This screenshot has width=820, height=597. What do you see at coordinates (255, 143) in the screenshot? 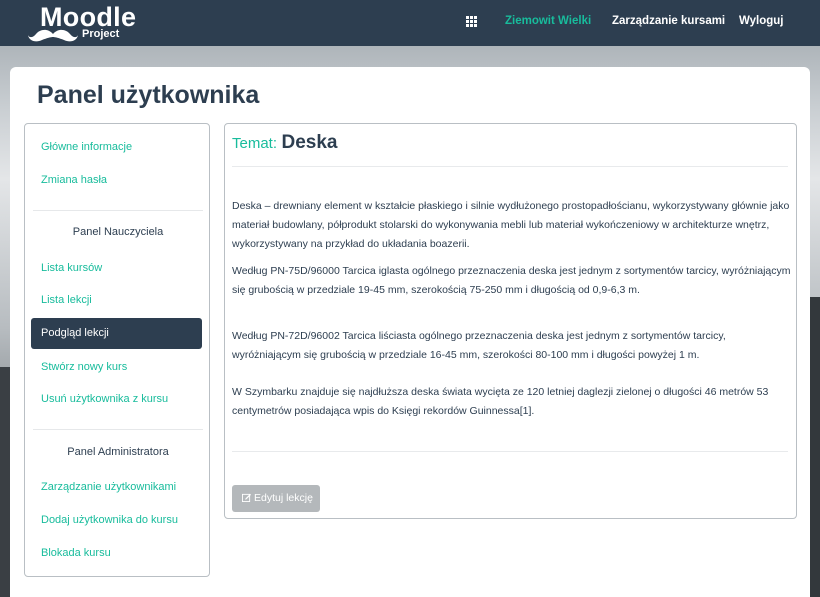
I see `topic-label: Temat:` at bounding box center [255, 143].